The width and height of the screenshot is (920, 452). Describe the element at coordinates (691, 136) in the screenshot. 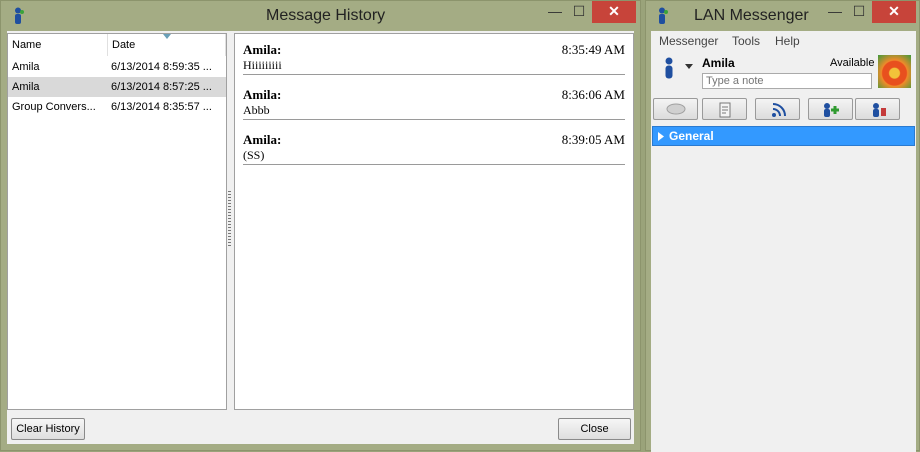

I see `group-label: General` at that location.